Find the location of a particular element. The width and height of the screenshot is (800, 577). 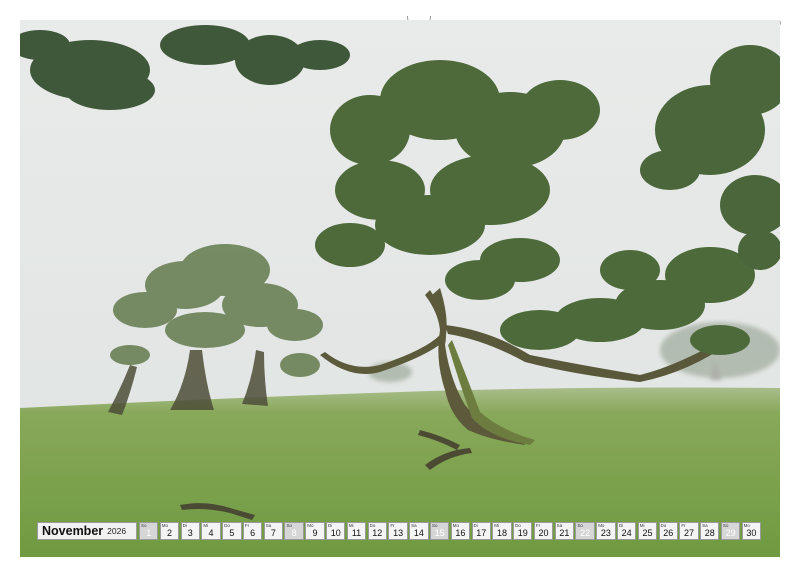

day-cell-19: Do 19 is located at coordinates (523, 531).